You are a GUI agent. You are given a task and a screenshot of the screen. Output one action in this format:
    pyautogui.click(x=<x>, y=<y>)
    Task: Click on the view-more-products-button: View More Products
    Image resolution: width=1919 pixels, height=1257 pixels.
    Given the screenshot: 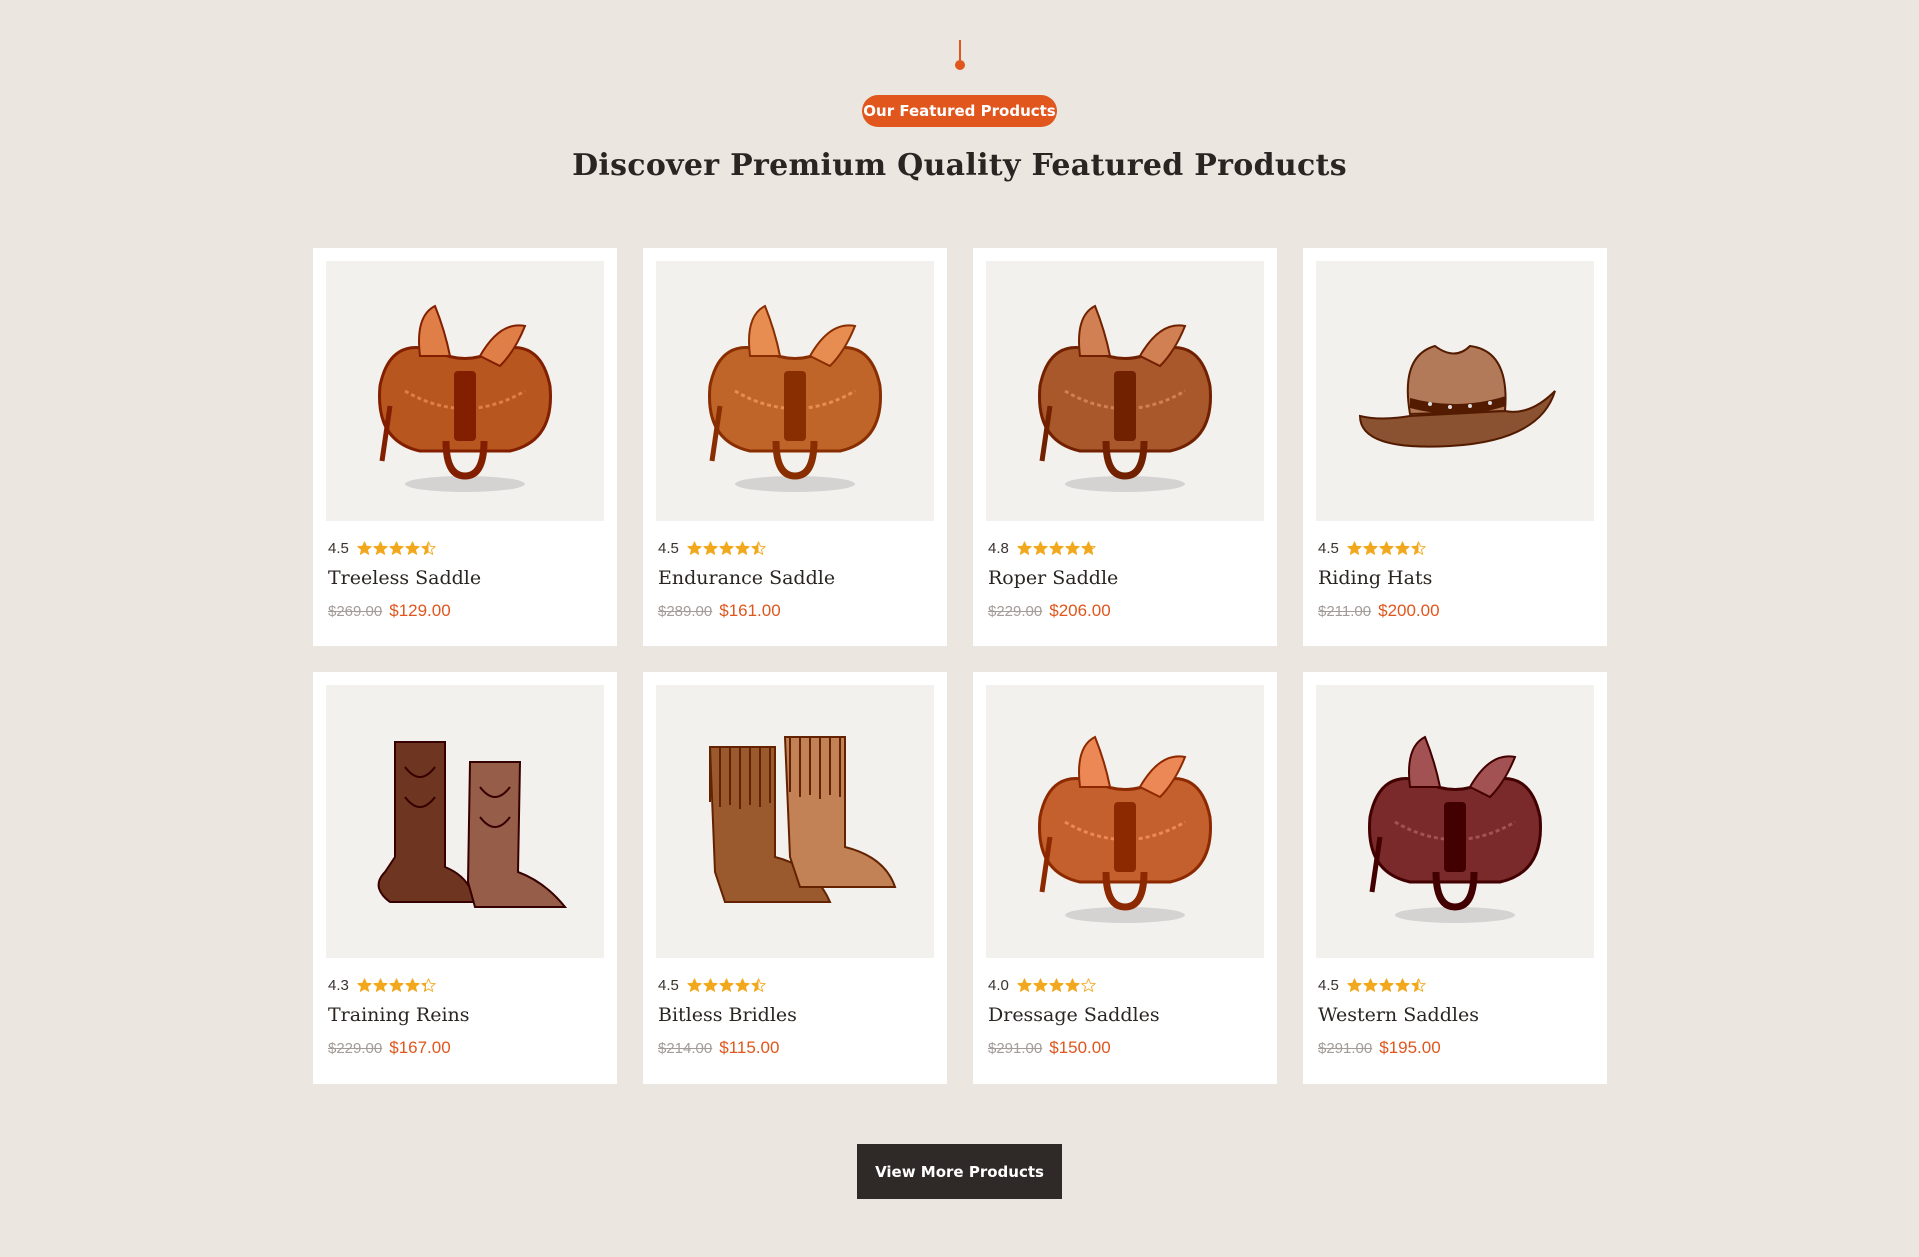 What is the action you would take?
    pyautogui.click(x=959, y=1171)
    